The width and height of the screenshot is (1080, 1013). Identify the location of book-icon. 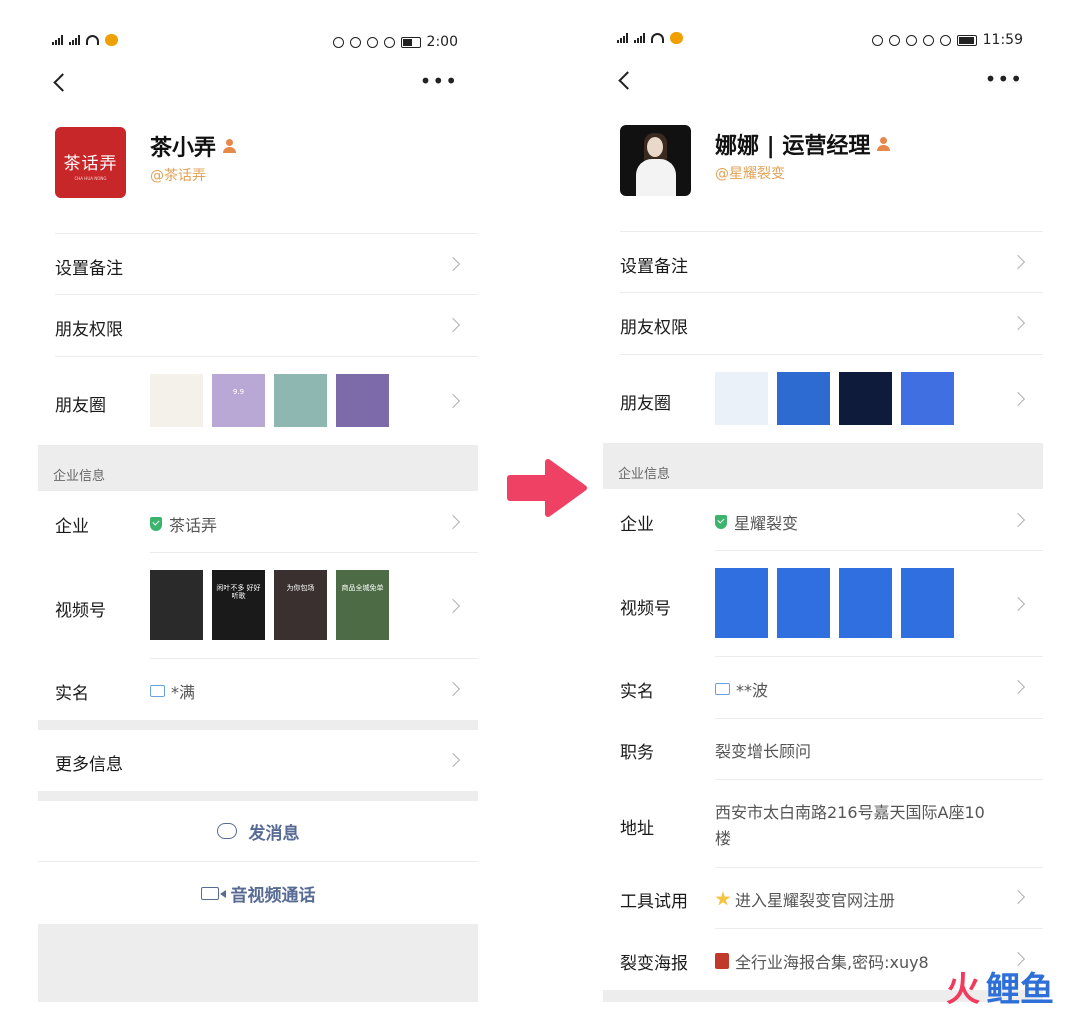
(722, 961).